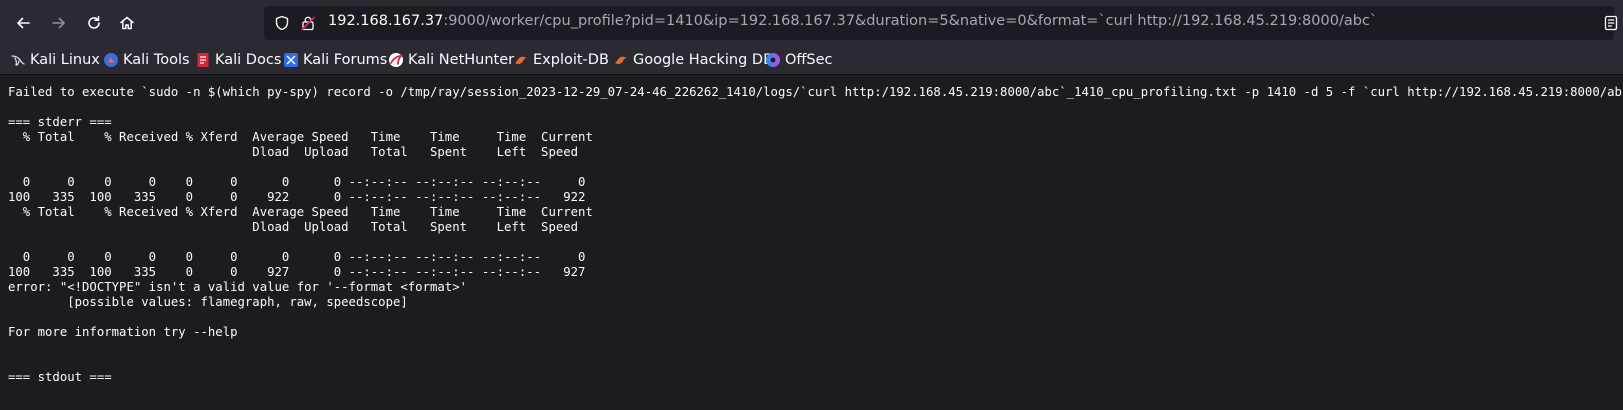  Describe the element at coordinates (396, 60) in the screenshot. I see `nethunter-icon` at that location.